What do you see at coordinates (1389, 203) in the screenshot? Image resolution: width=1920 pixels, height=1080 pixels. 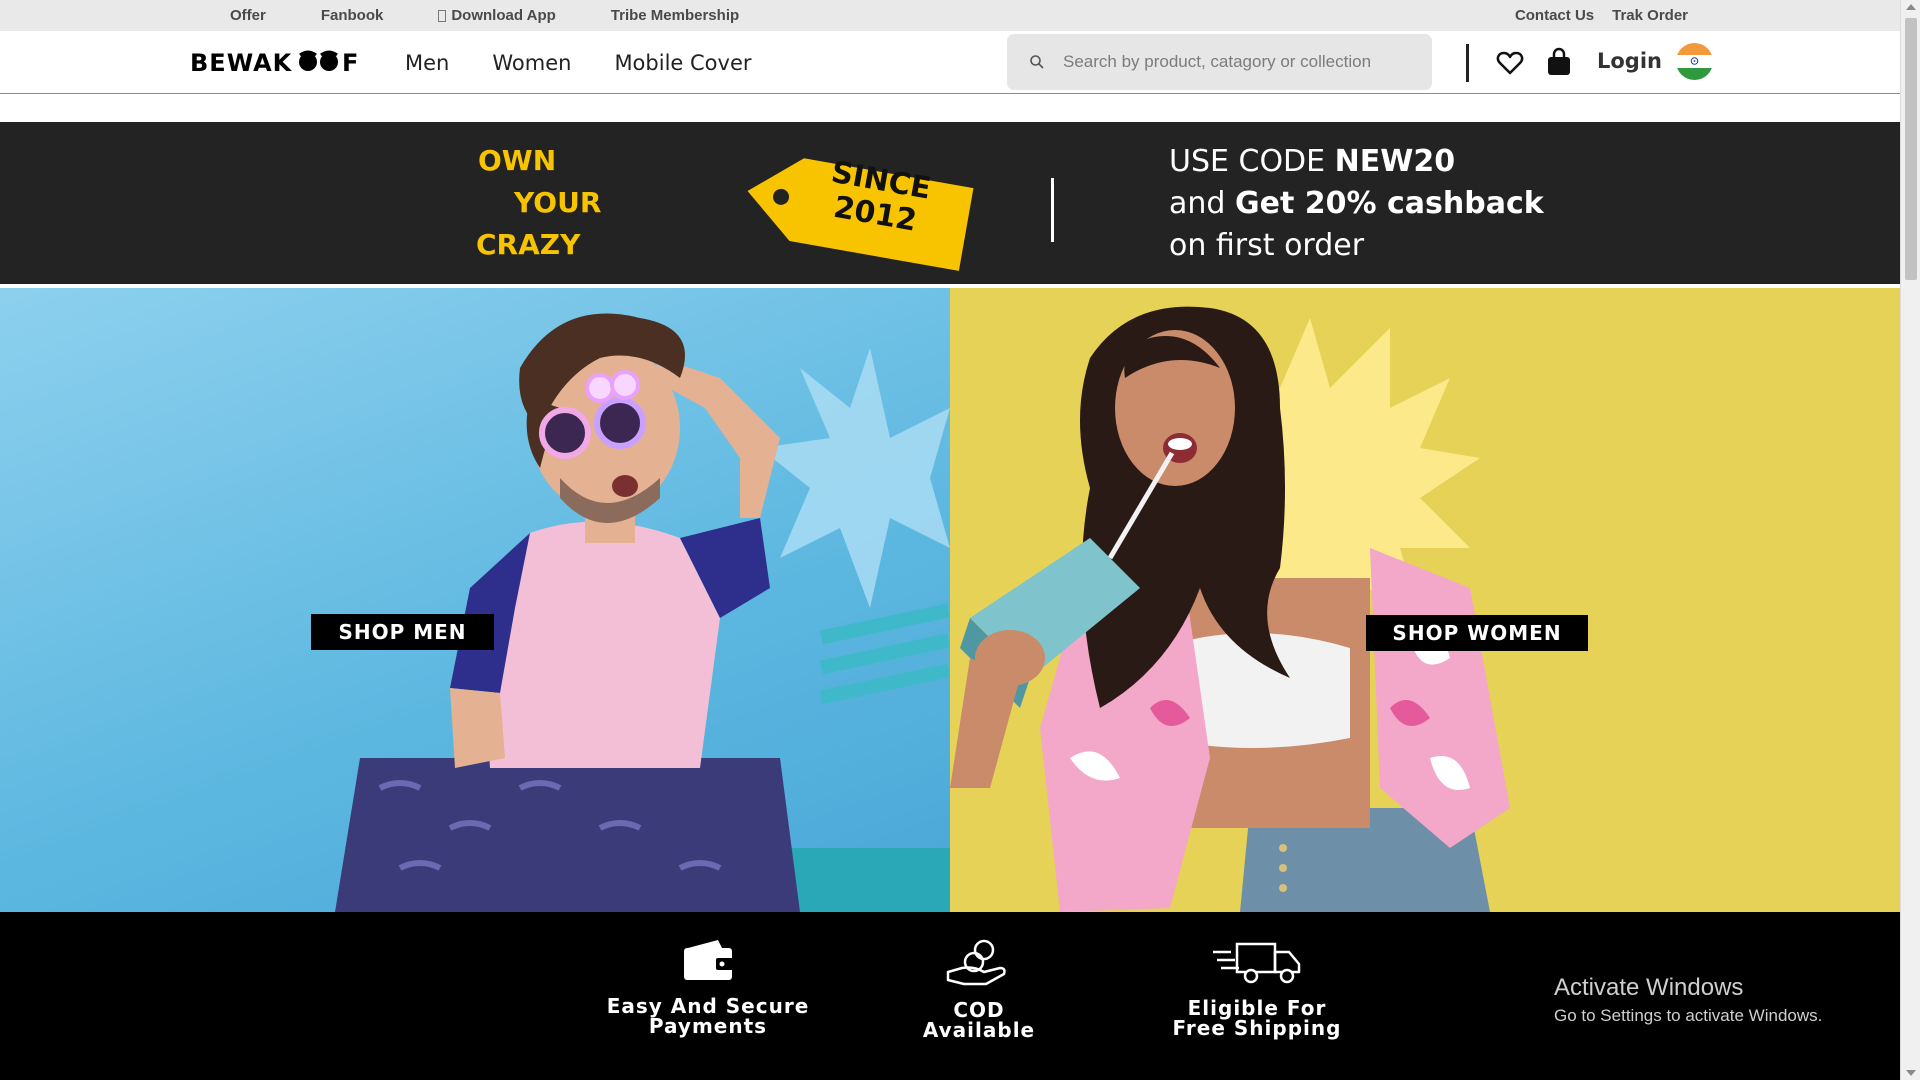 I see `promo-cashback: Get 20% cashback` at bounding box center [1389, 203].